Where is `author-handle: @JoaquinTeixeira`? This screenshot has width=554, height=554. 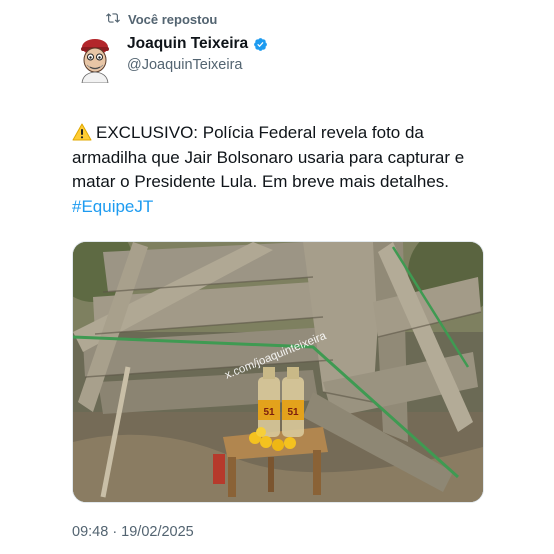 author-handle: @JoaquinTeixeira is located at coordinates (184, 65).